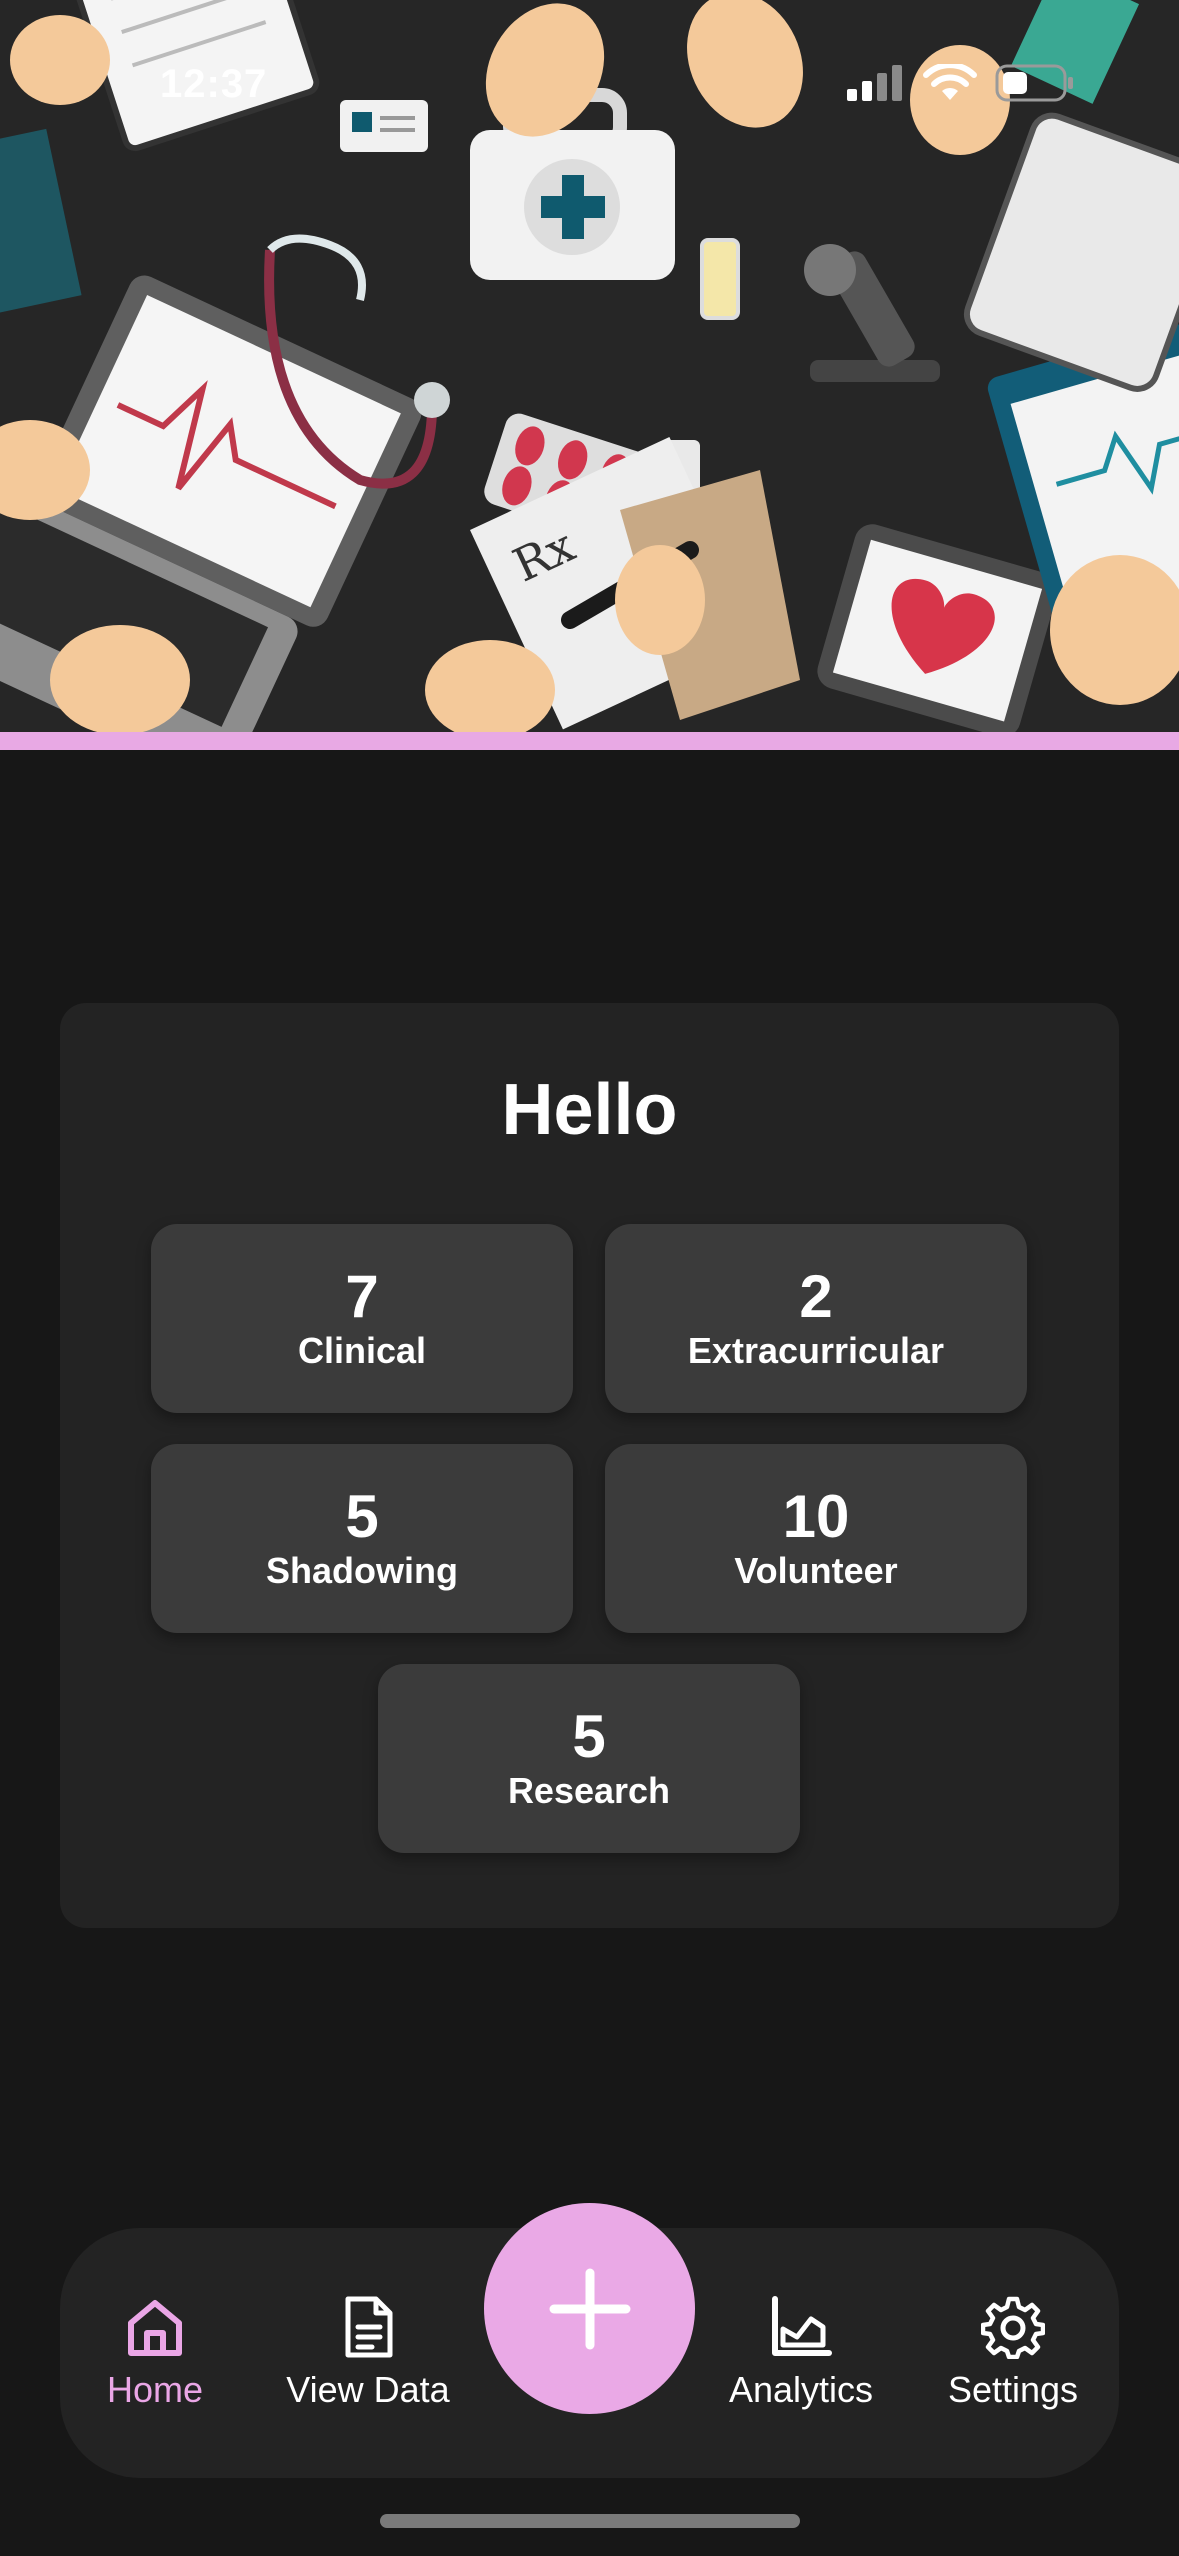 The image size is (1179, 2556). Describe the element at coordinates (362, 1296) in the screenshot. I see `stat-value: 7` at that location.